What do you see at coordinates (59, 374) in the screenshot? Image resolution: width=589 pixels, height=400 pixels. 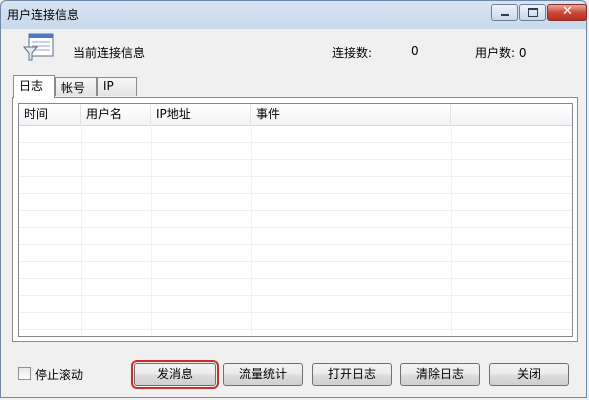 I see `stop-scroll-label: 停止滚动` at bounding box center [59, 374].